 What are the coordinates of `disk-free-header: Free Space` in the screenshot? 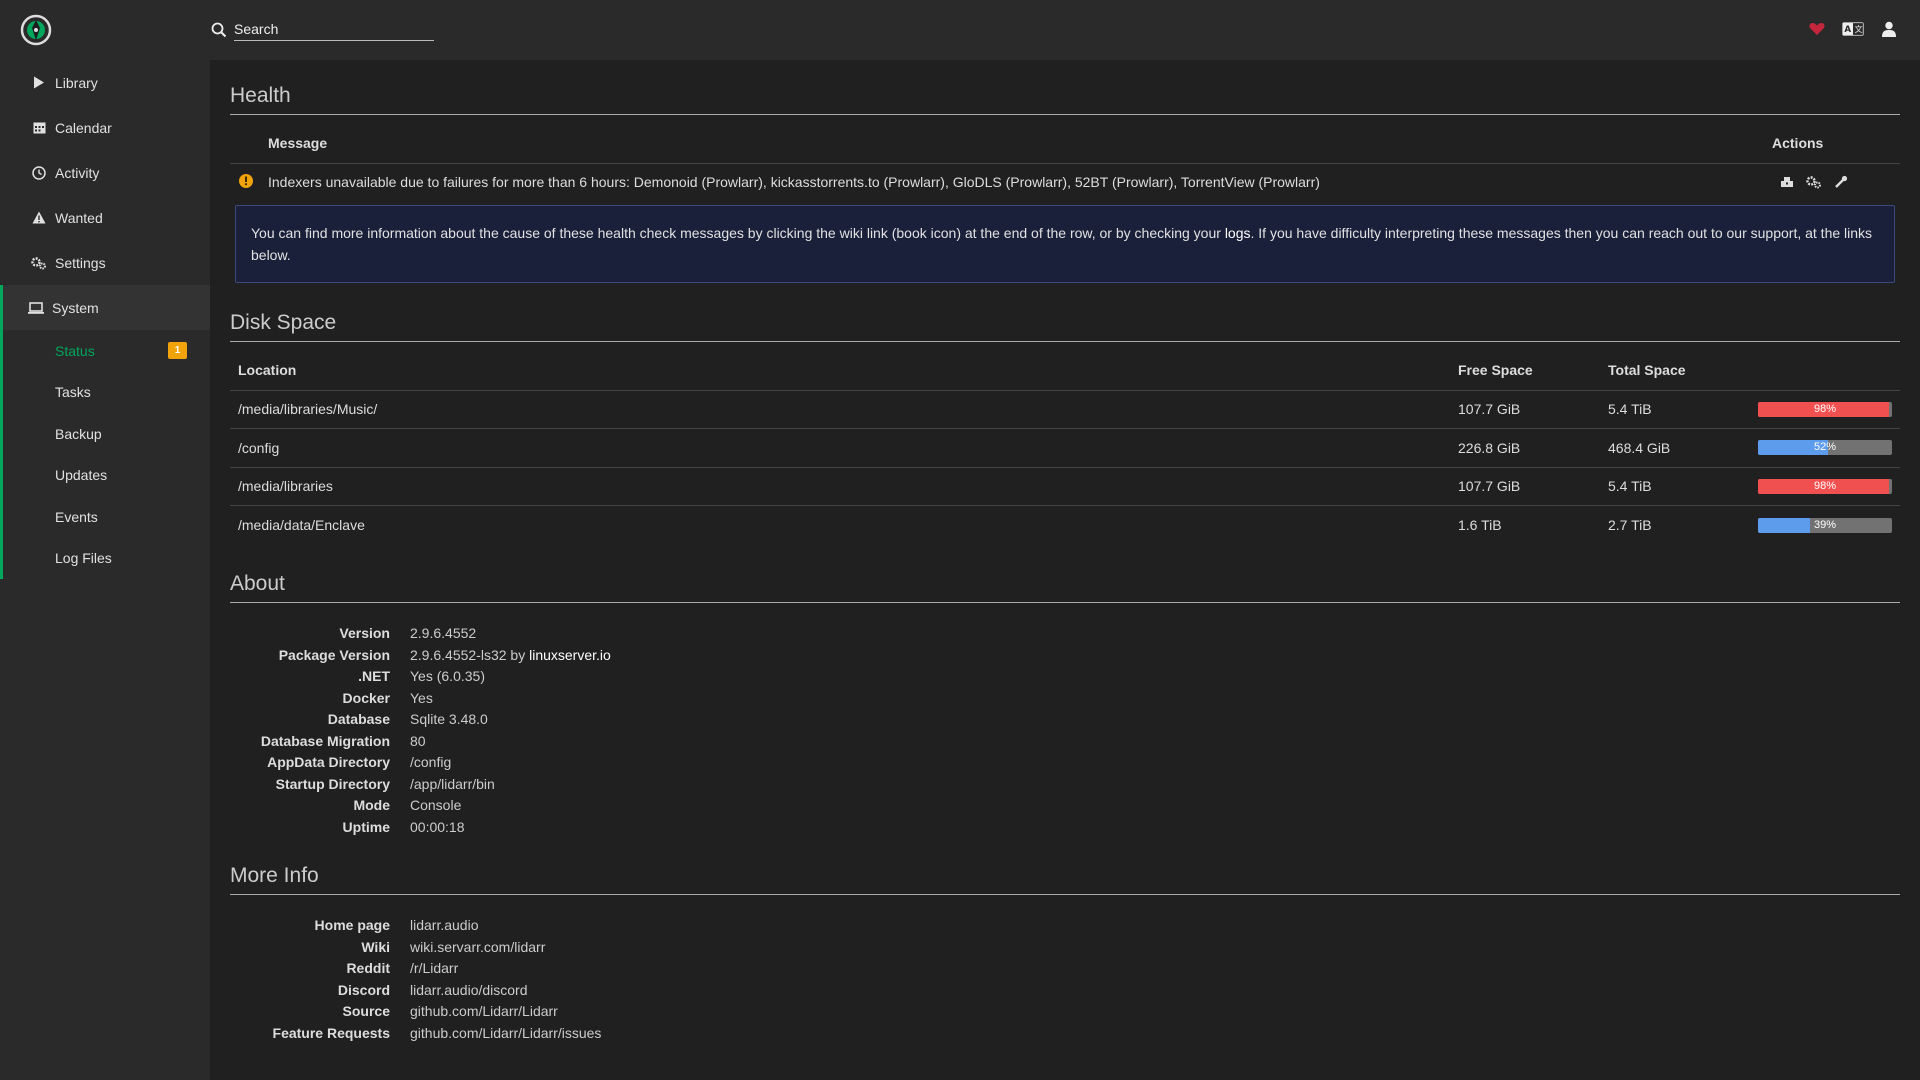 It's located at (1495, 369).